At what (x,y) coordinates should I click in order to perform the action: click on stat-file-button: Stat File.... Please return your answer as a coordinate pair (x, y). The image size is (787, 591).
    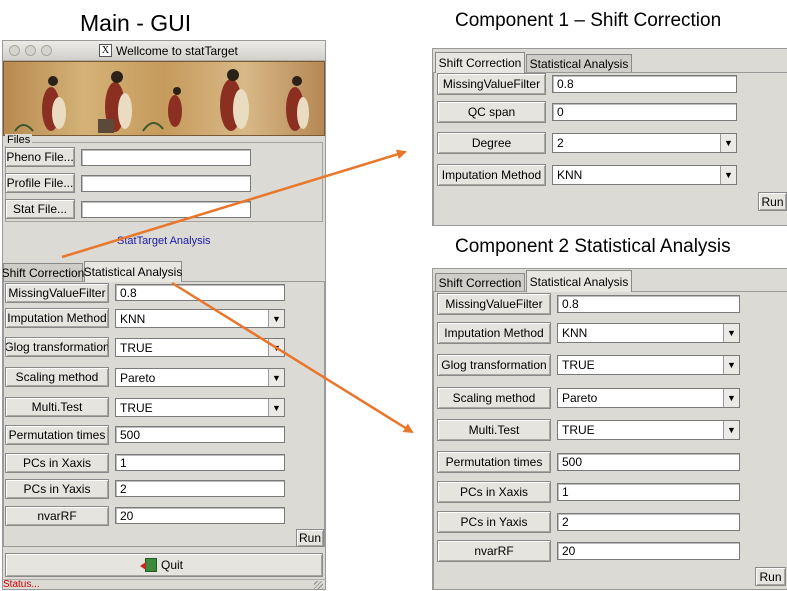
    Looking at the image, I should click on (40, 209).